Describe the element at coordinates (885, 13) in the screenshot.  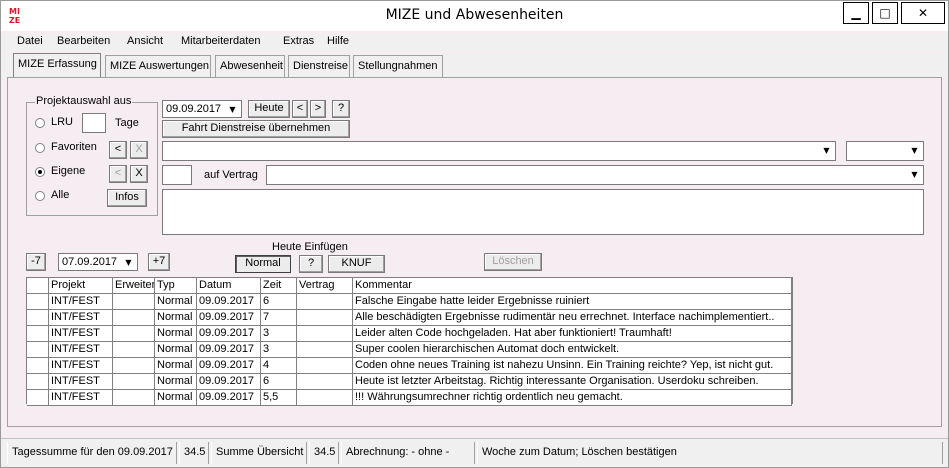
I see `maximize-button: □` at that location.